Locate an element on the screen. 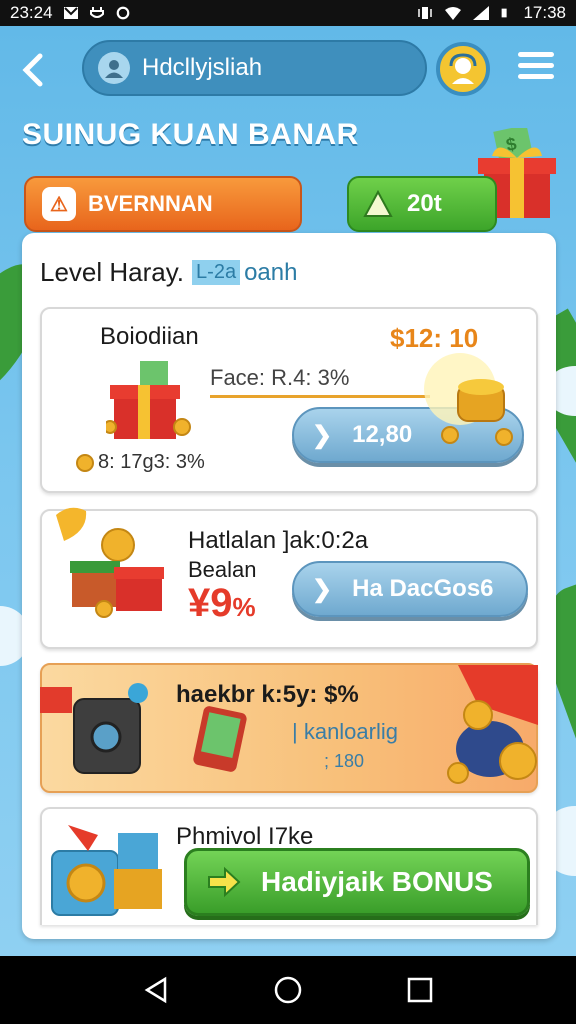 The width and height of the screenshot is (576, 1024). page-title: SUINUG KUAN BANAR is located at coordinates (190, 134).